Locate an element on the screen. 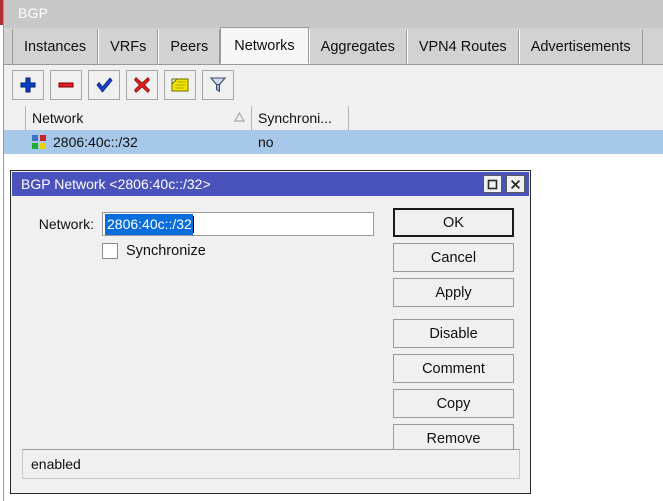 Image resolution: width=663 pixels, height=501 pixels. close-icon is located at coordinates (515, 184).